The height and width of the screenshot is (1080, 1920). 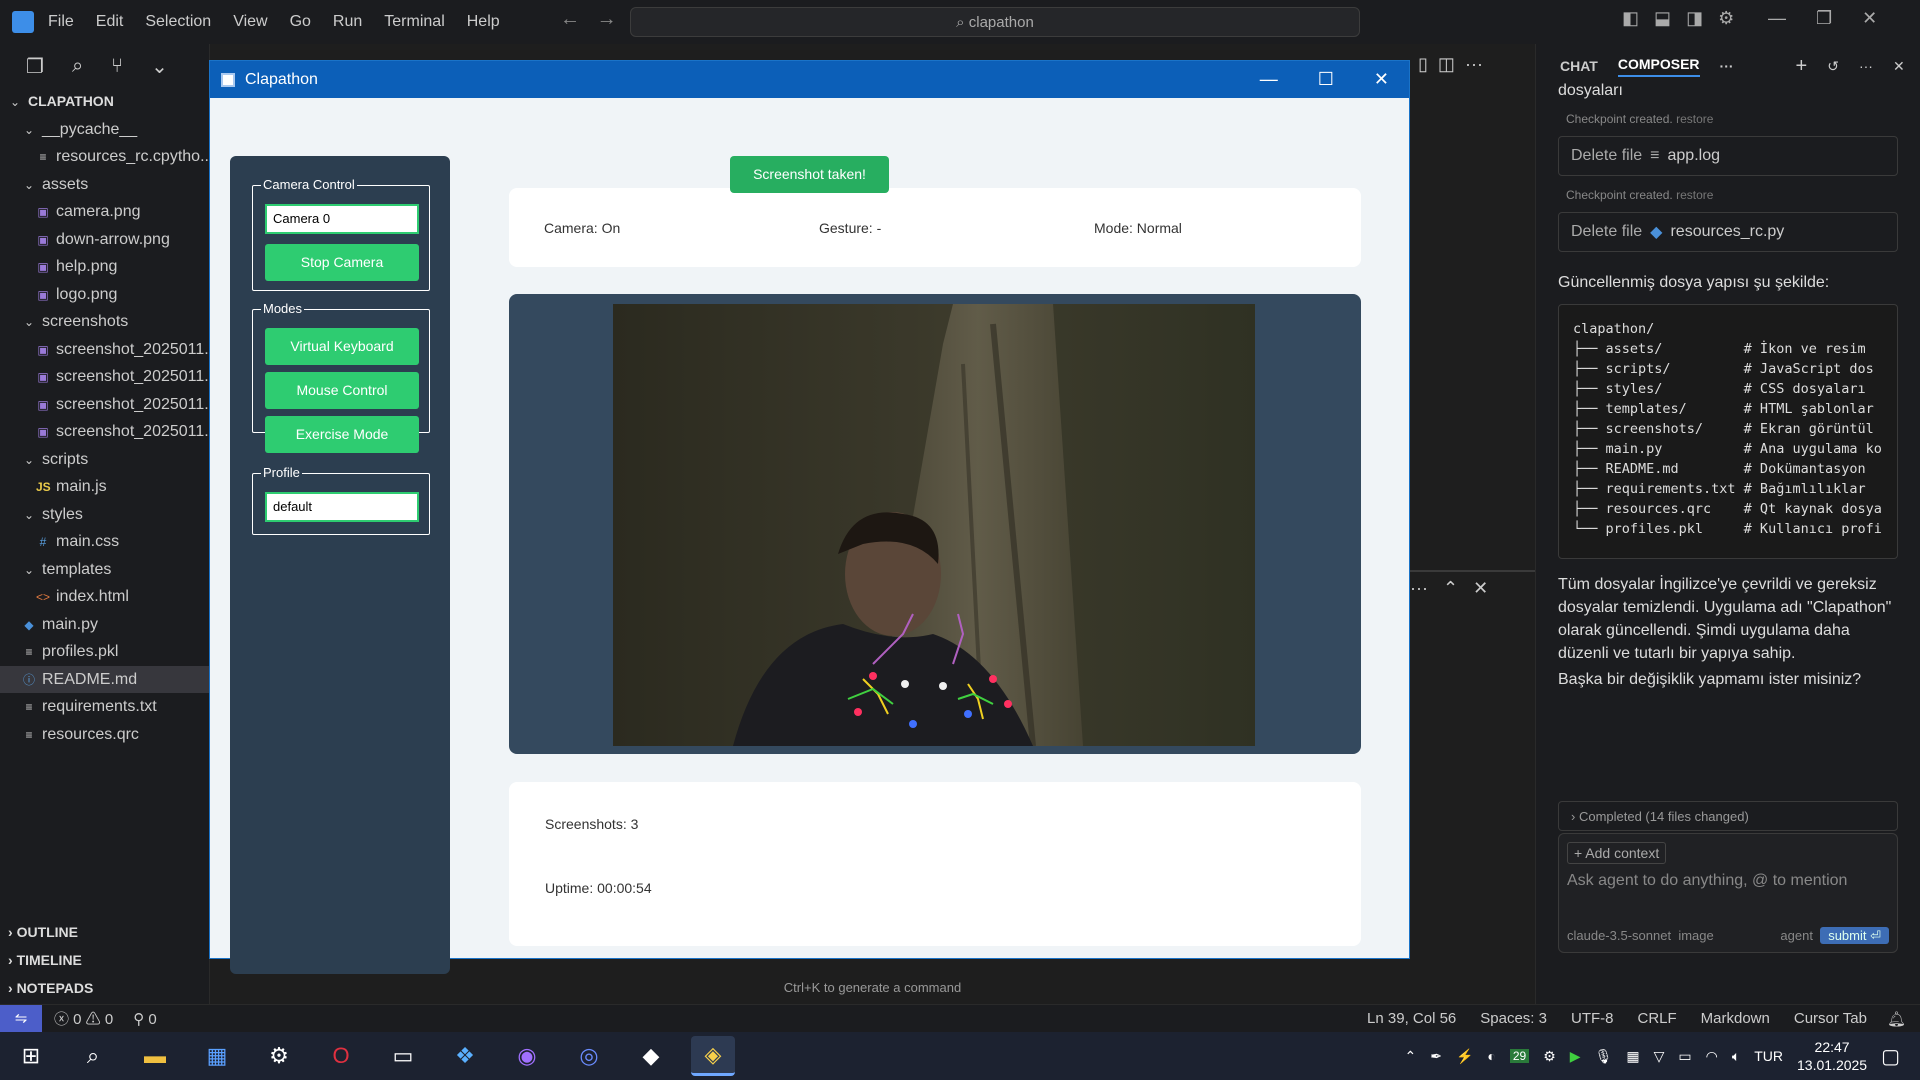 I want to click on tree-item: ⓘ README.md, so click(x=104, y=679).